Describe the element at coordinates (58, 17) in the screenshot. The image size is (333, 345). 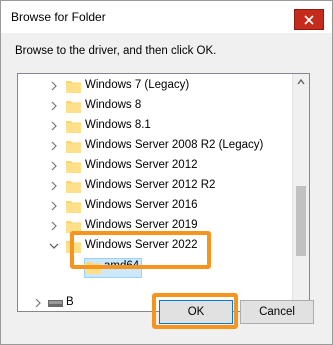
I see `dialog-title: Browse for Folder` at that location.